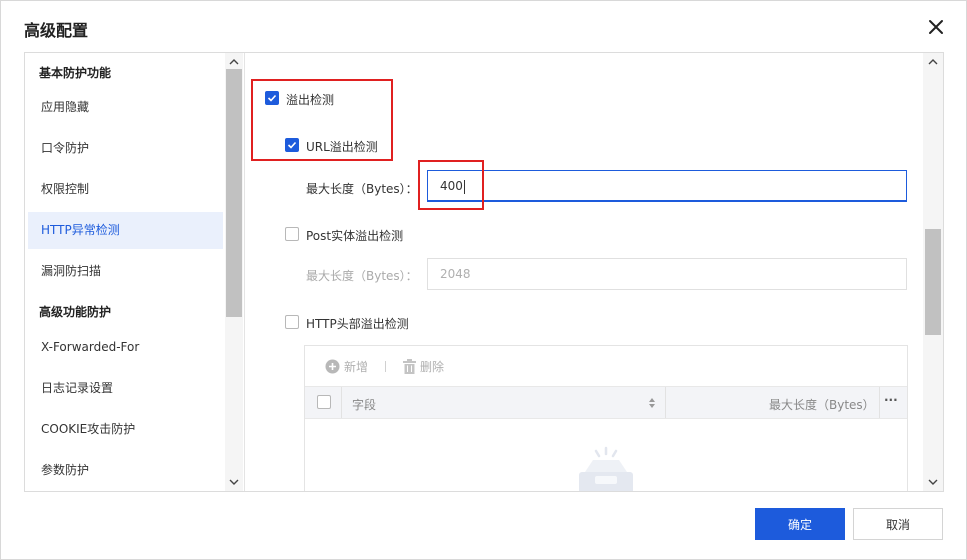  What do you see at coordinates (933, 482) in the screenshot?
I see `content-scroll-down-icon` at bounding box center [933, 482].